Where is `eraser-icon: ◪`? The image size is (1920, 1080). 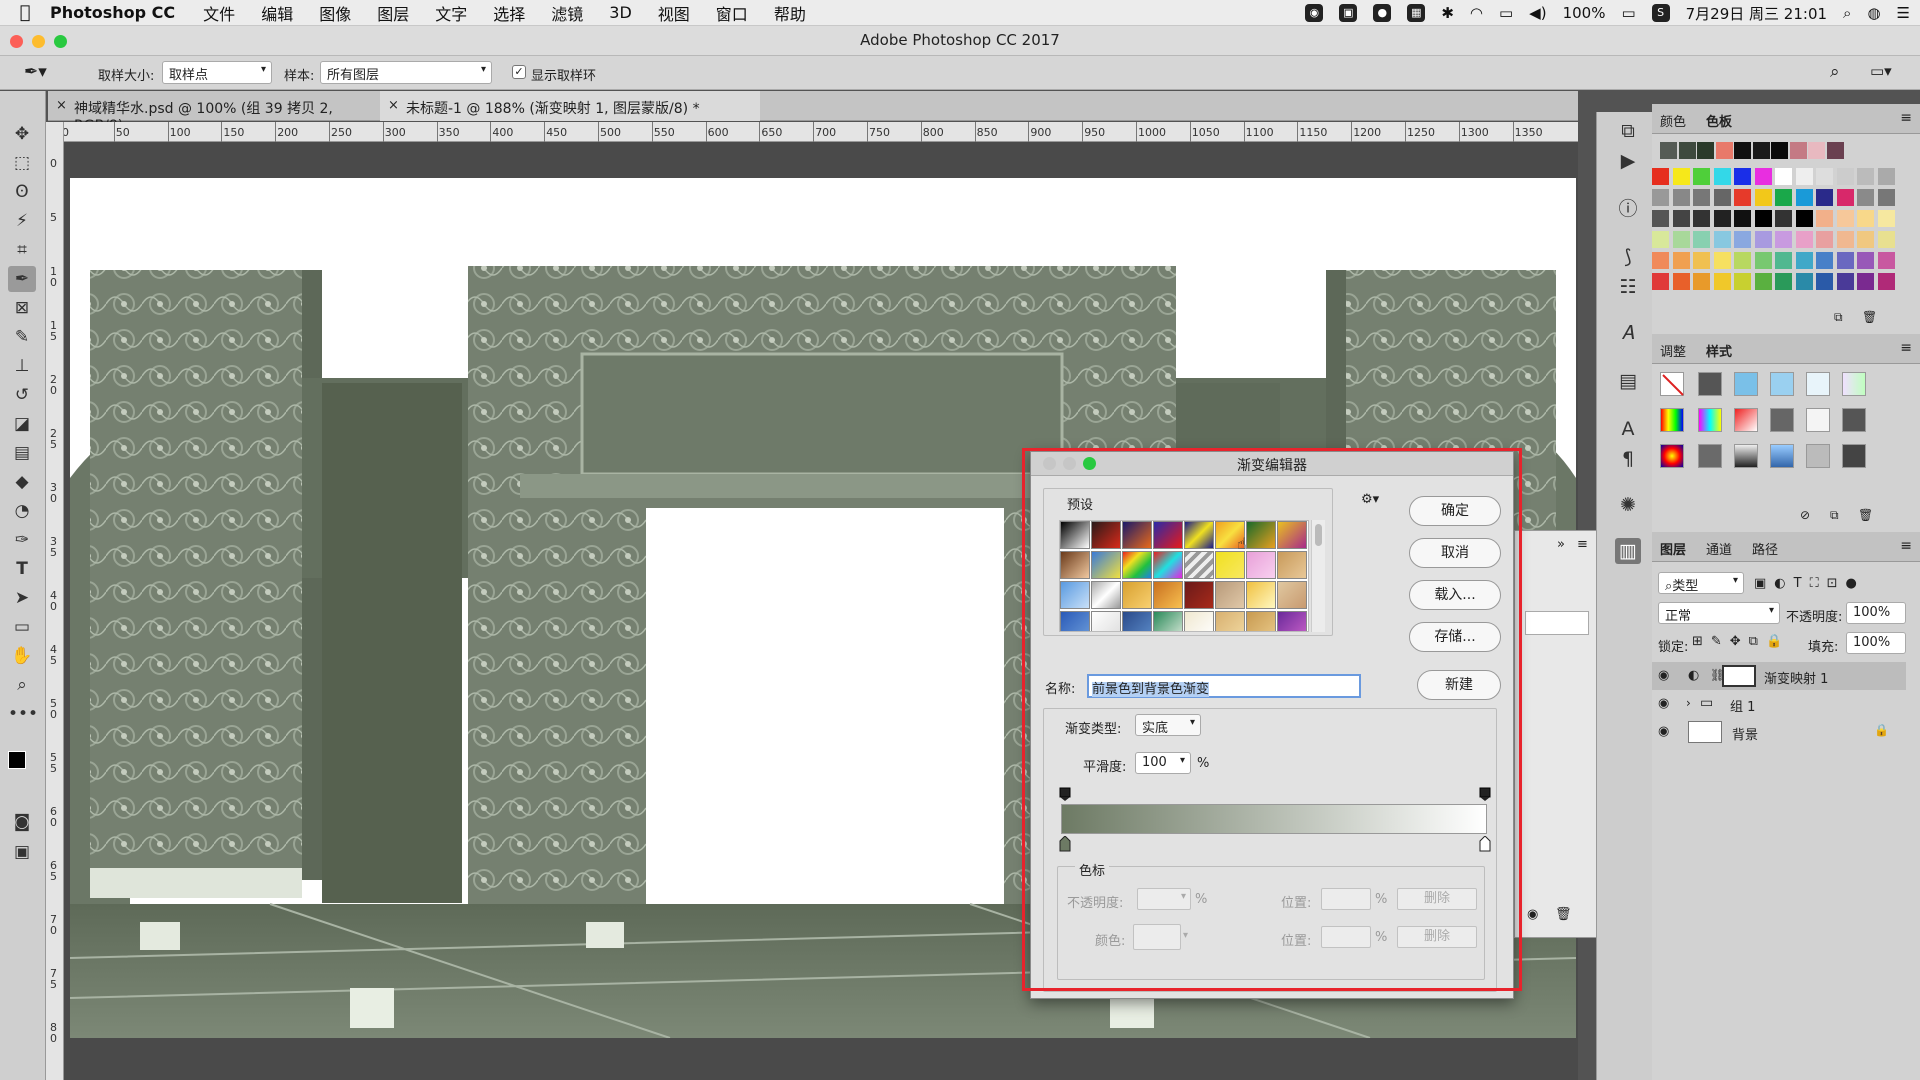 eraser-icon: ◪ is located at coordinates (22, 424).